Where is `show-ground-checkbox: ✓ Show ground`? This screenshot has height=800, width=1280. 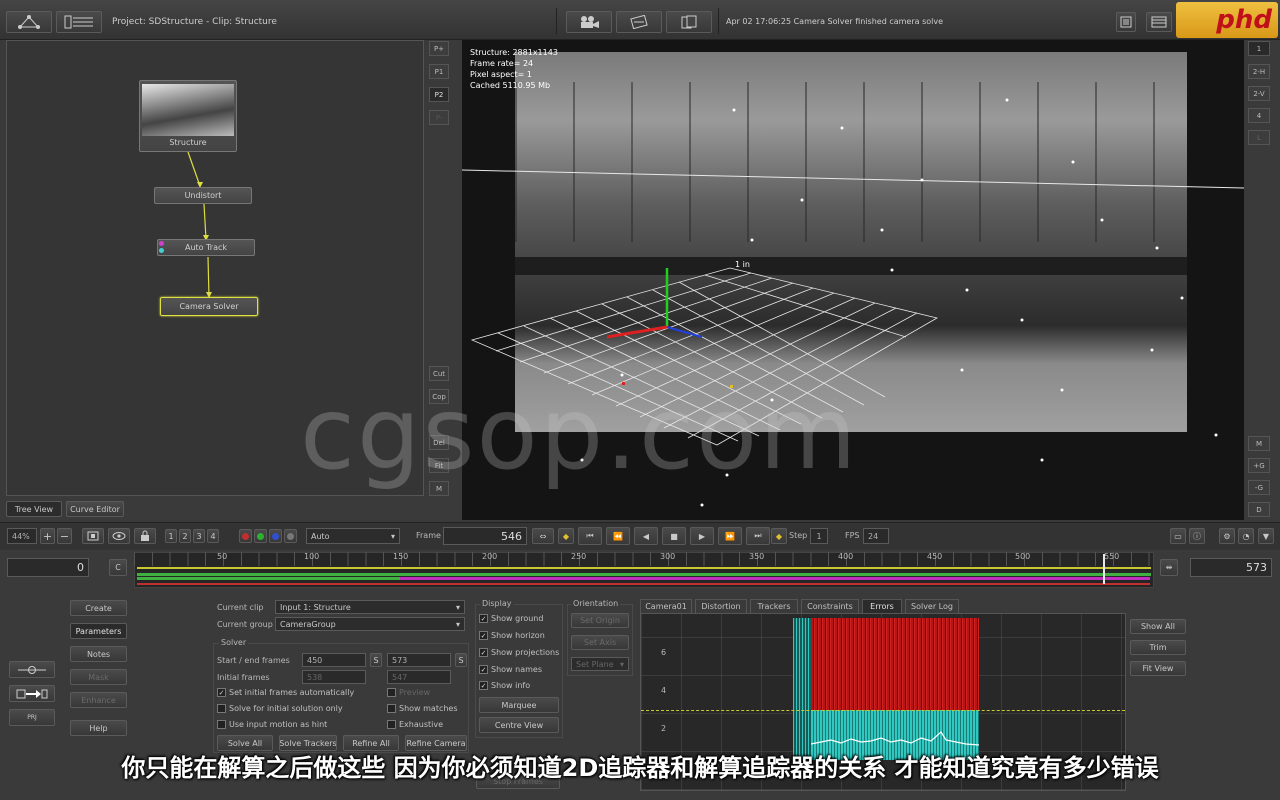
show-ground-checkbox: ✓ Show ground is located at coordinates (511, 618).